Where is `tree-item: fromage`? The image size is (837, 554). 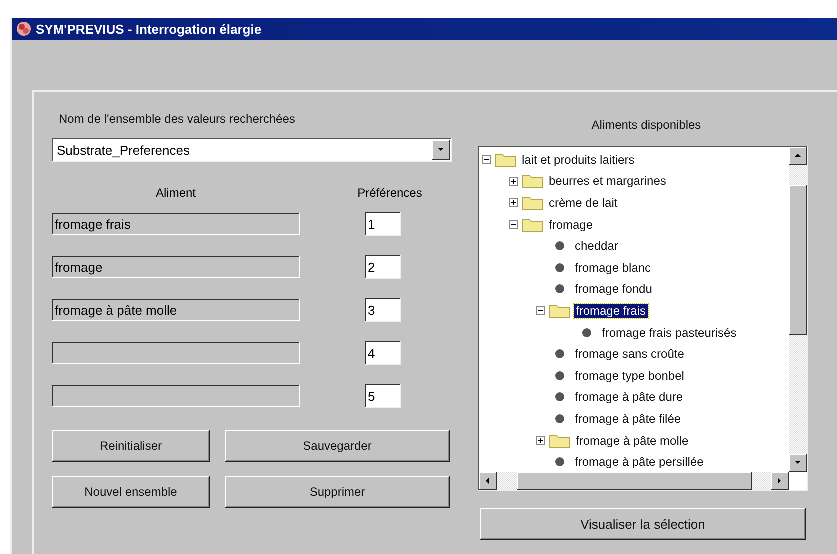
tree-item: fromage is located at coordinates (571, 225).